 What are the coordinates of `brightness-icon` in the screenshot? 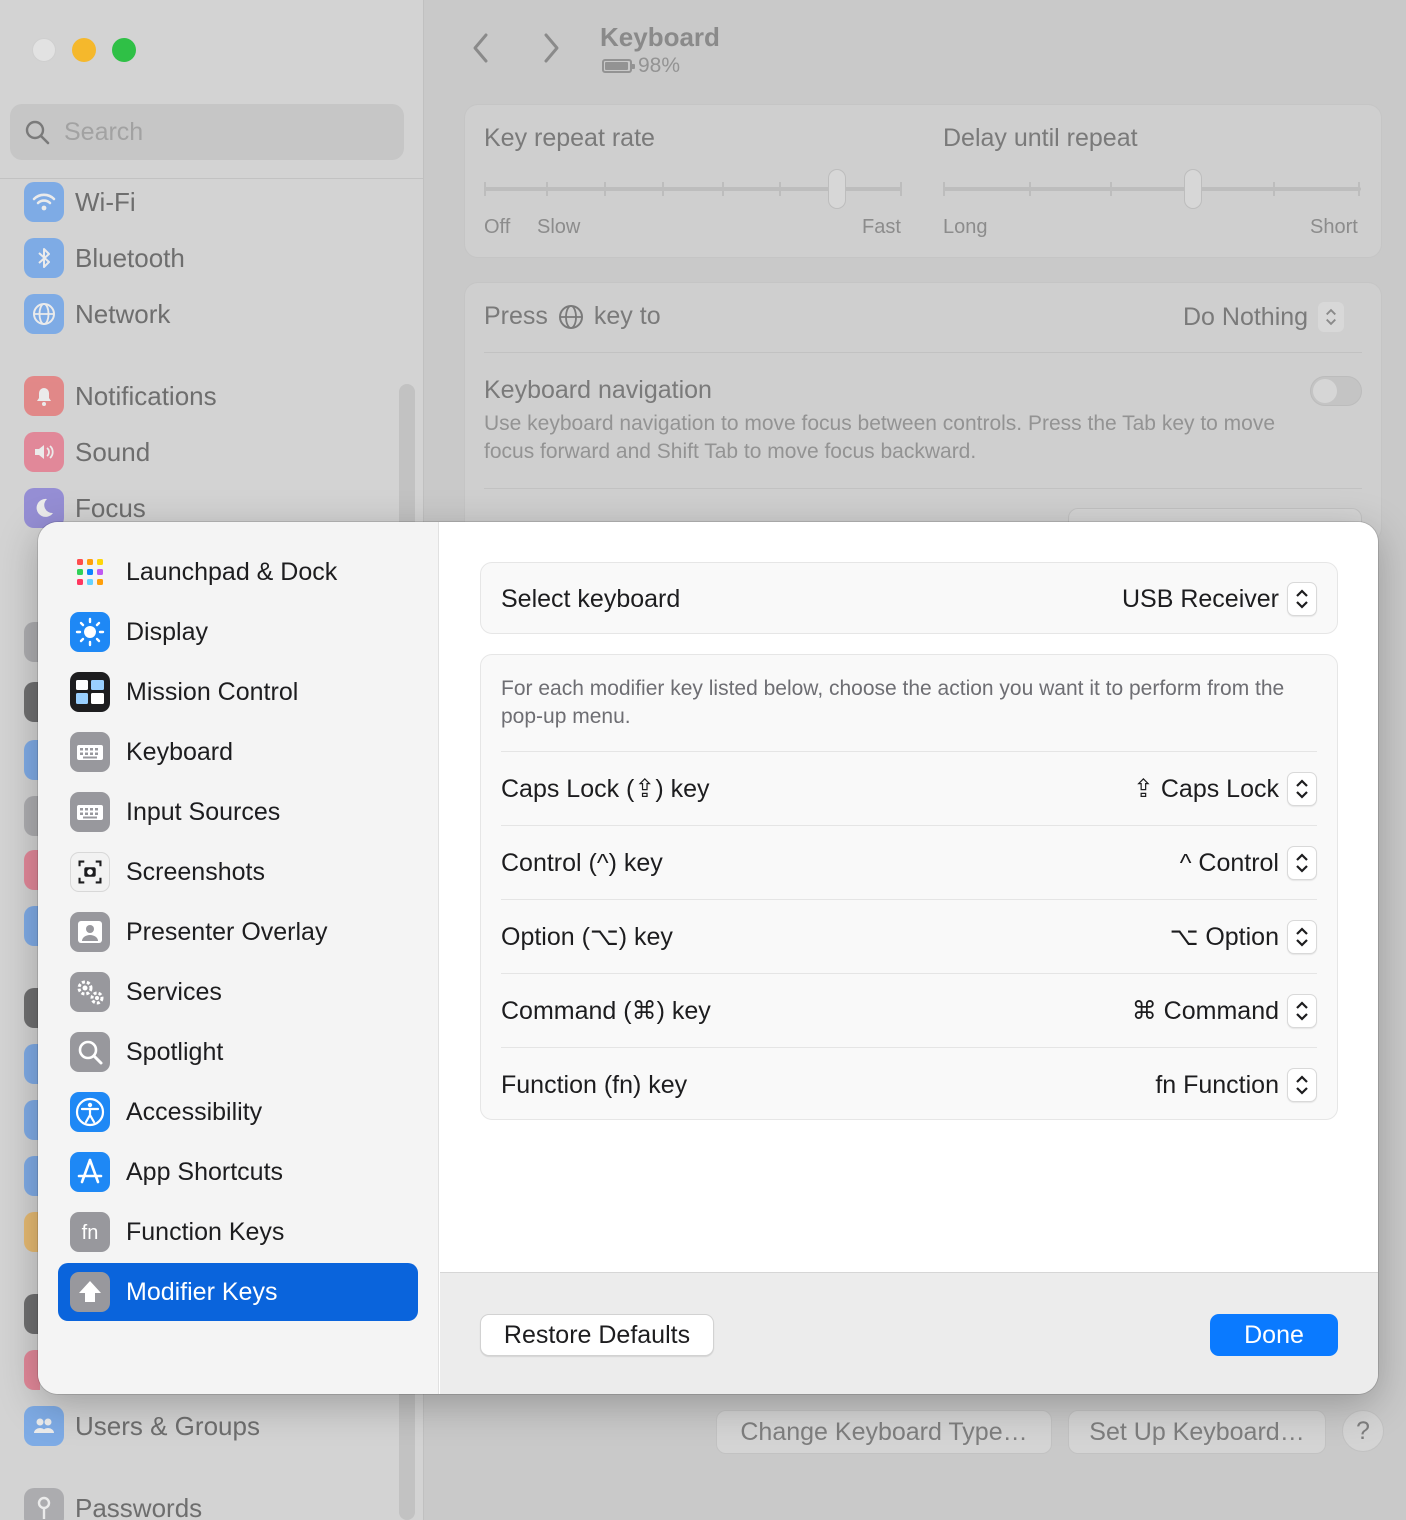 It's located at (90, 632).